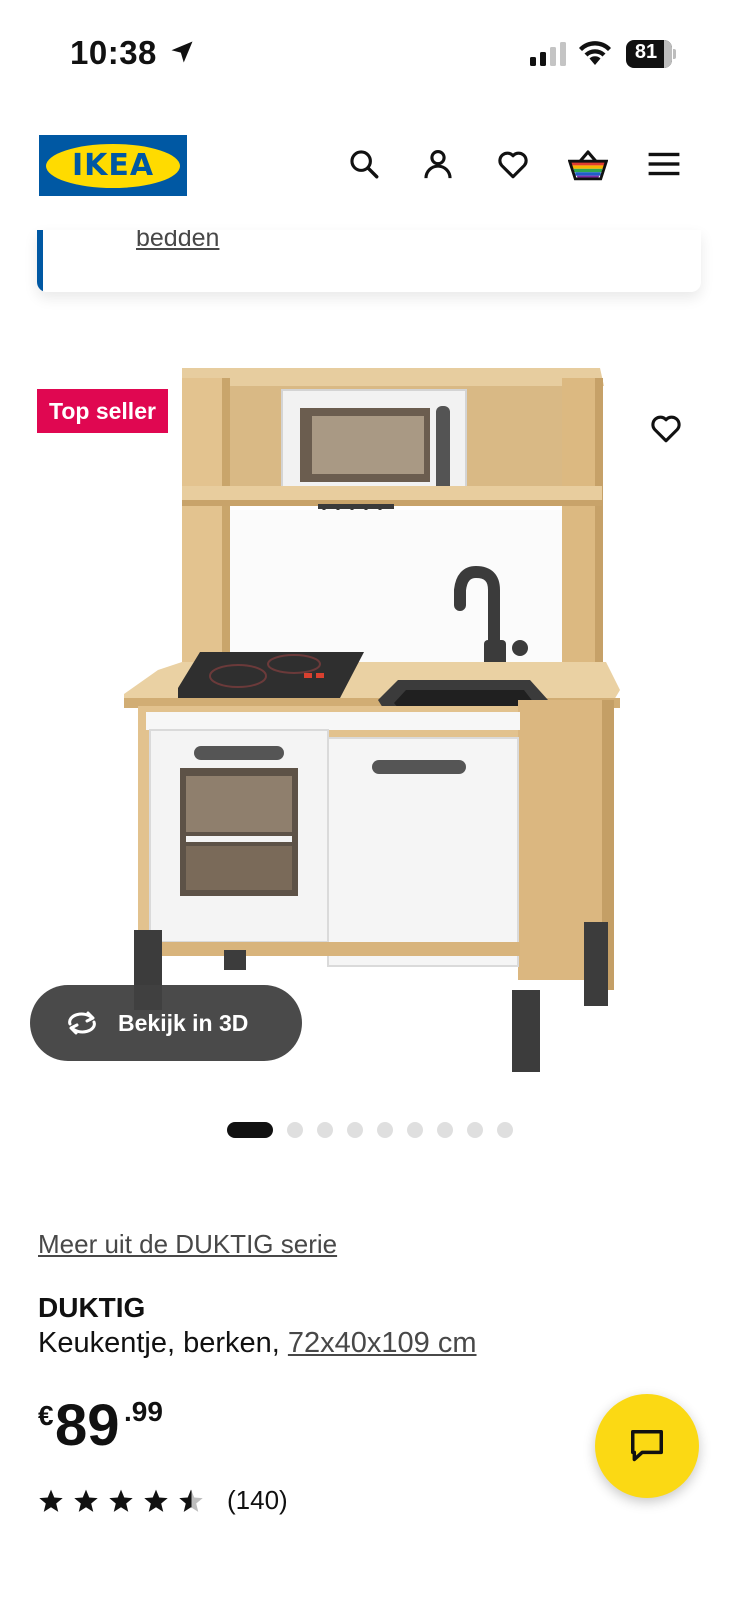  I want to click on status-time: 10:38, so click(113, 52).